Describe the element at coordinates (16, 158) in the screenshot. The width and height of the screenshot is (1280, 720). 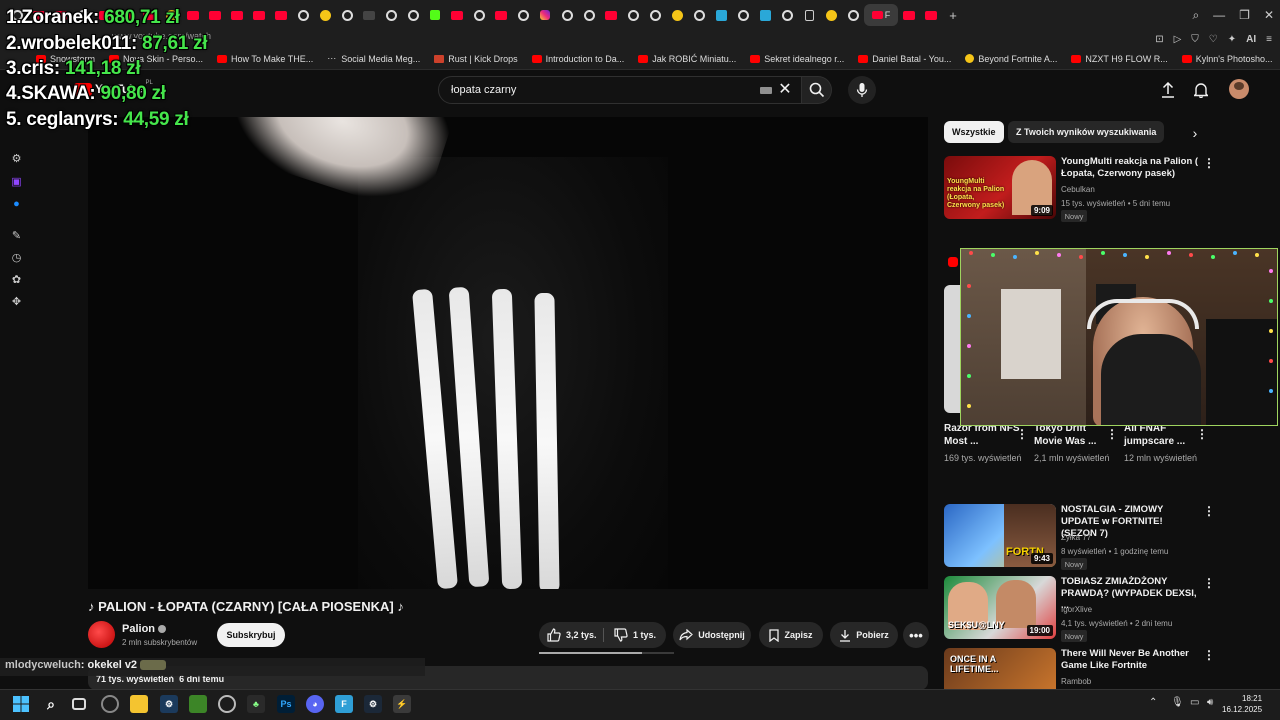
I see `chatgpt-icon: ⚙` at that location.